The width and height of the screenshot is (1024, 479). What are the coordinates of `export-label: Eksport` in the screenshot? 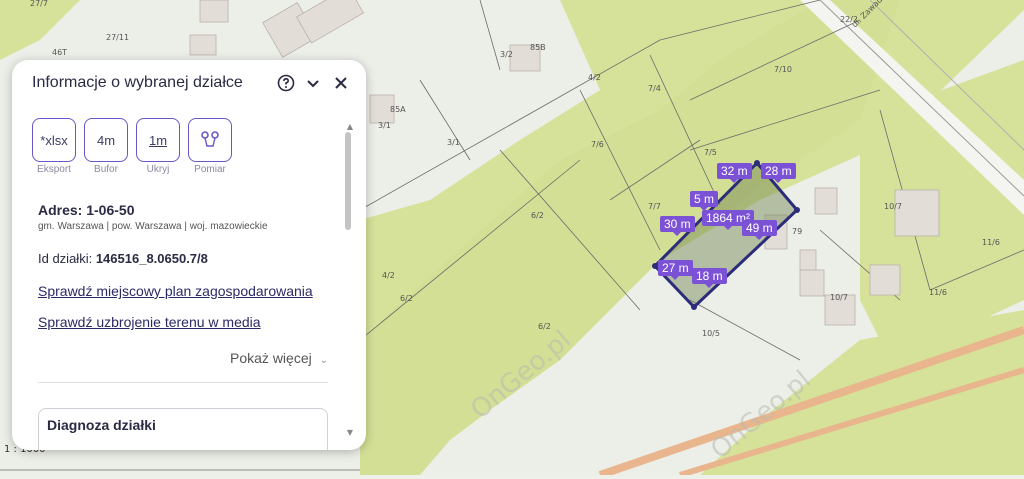 It's located at (54, 169).